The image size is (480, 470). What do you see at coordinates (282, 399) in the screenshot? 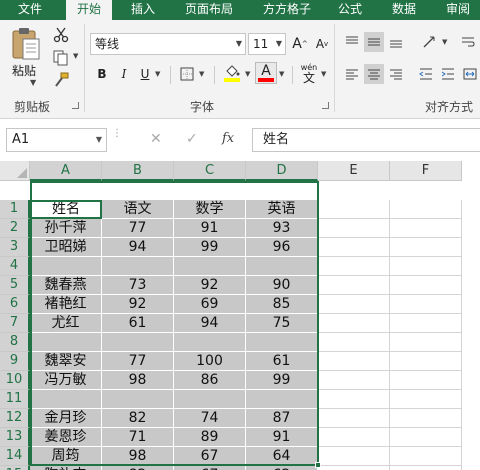
I see `cell-d11` at bounding box center [282, 399].